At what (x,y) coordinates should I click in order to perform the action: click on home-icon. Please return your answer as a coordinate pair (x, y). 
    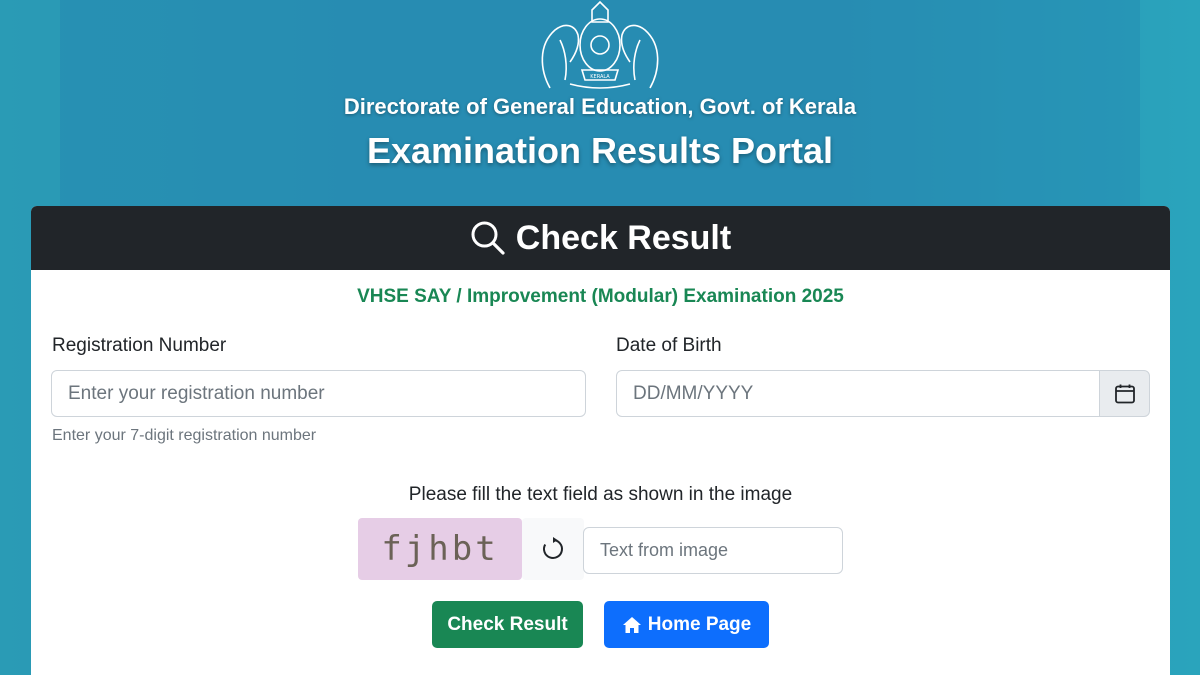
    Looking at the image, I should click on (631, 624).